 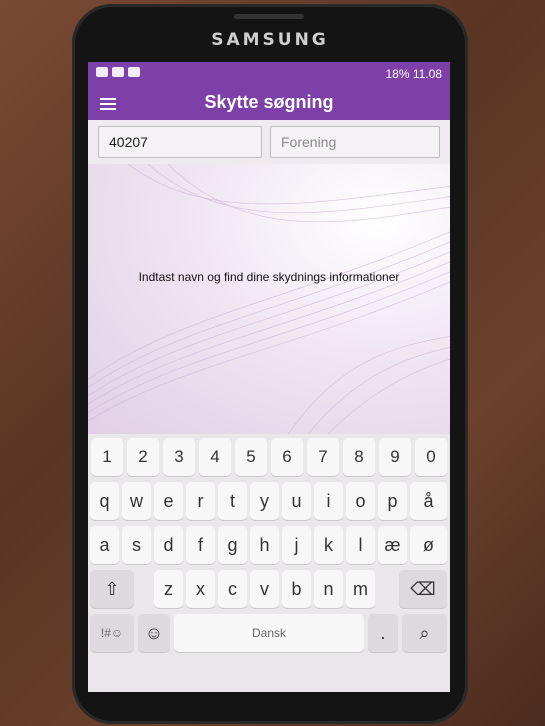 What do you see at coordinates (102, 72) in the screenshot?
I see `notification-icon` at bounding box center [102, 72].